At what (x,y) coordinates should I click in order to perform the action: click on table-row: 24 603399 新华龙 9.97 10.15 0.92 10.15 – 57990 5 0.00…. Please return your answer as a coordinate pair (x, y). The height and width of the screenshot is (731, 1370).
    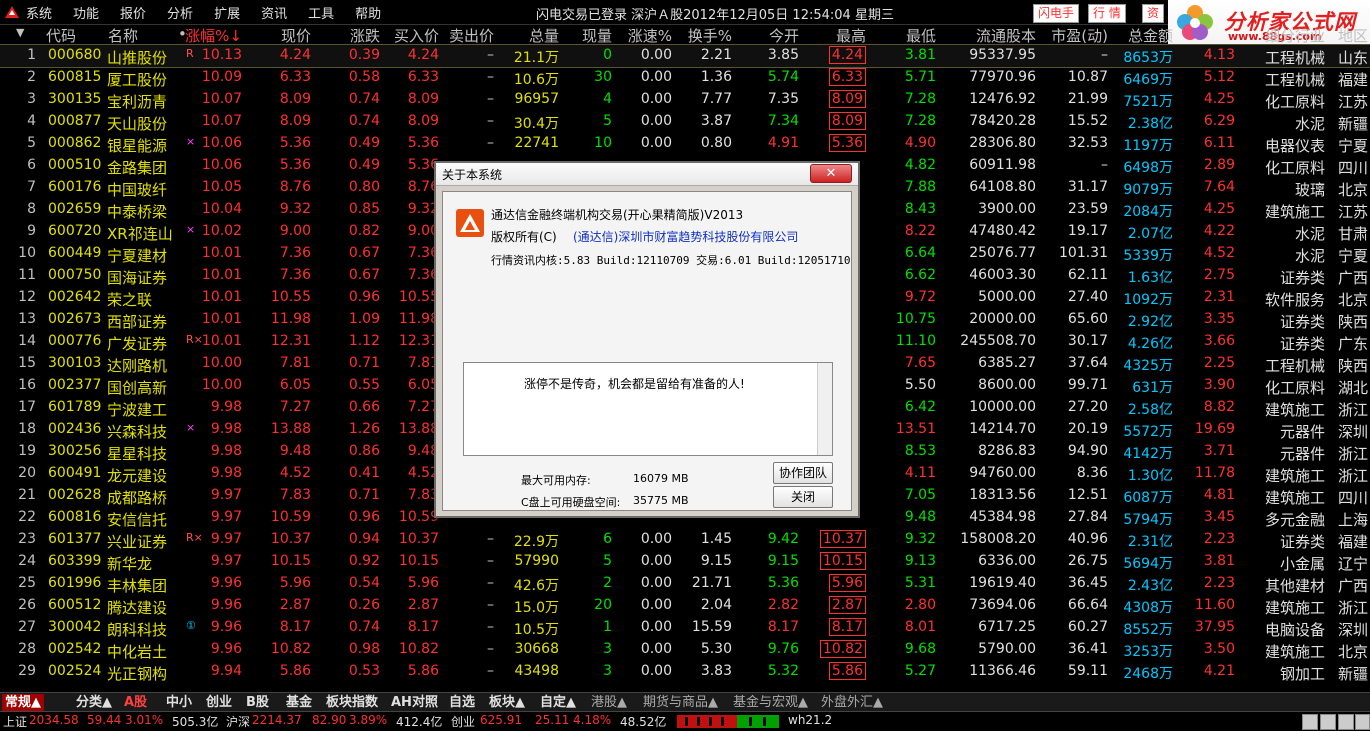
    Looking at the image, I should click on (685, 562).